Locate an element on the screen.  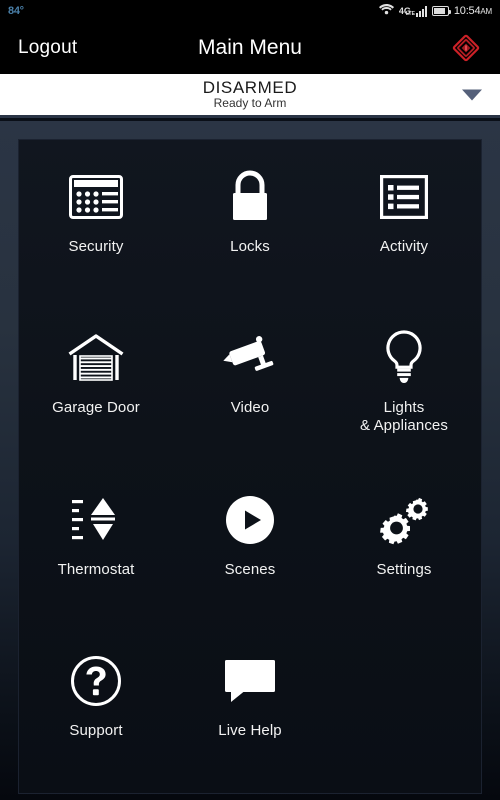
gears-icon is located at coordinates (404, 520).